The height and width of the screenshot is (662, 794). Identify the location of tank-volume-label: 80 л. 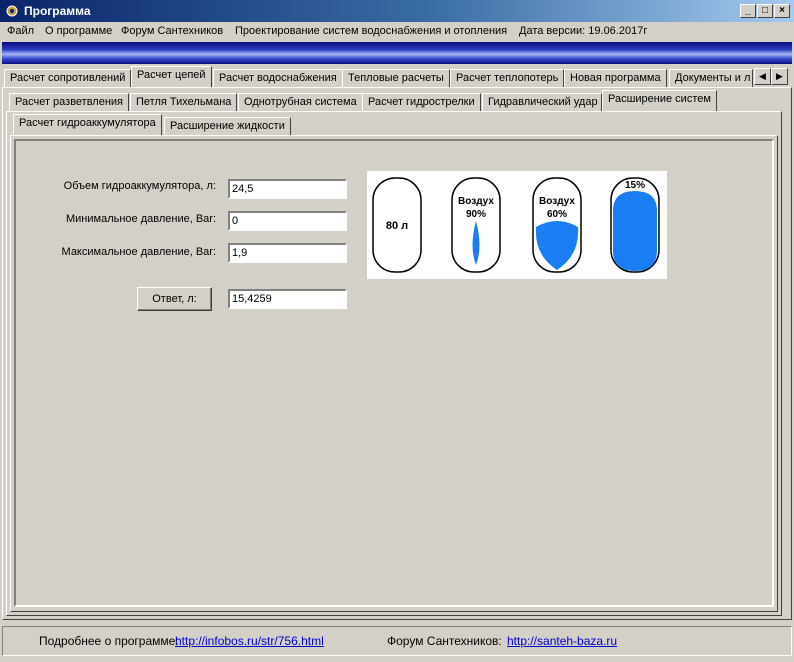
(397, 226).